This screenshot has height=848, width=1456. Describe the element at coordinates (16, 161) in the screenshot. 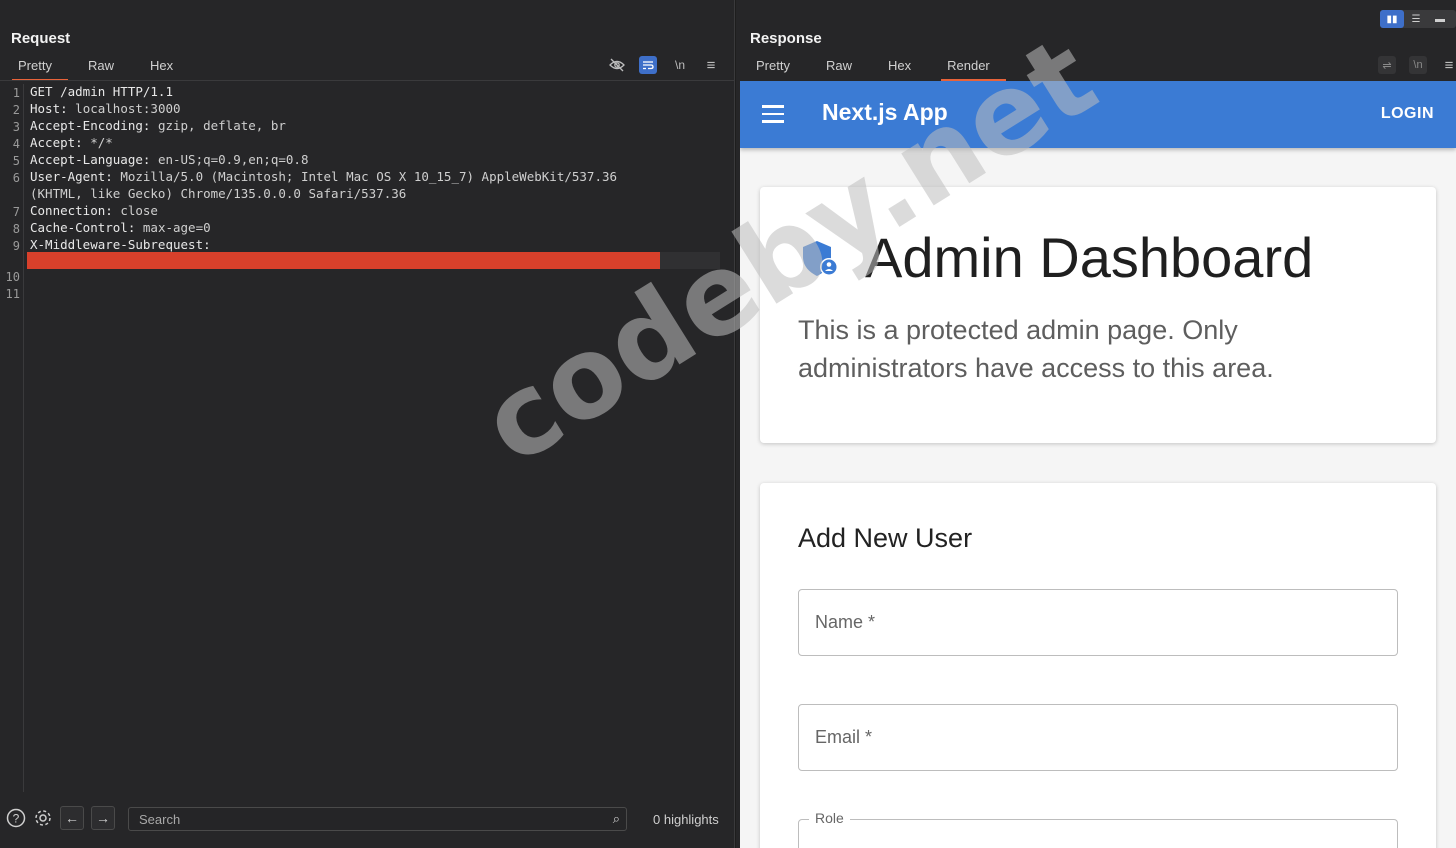

I see `line-number: 5` at that location.